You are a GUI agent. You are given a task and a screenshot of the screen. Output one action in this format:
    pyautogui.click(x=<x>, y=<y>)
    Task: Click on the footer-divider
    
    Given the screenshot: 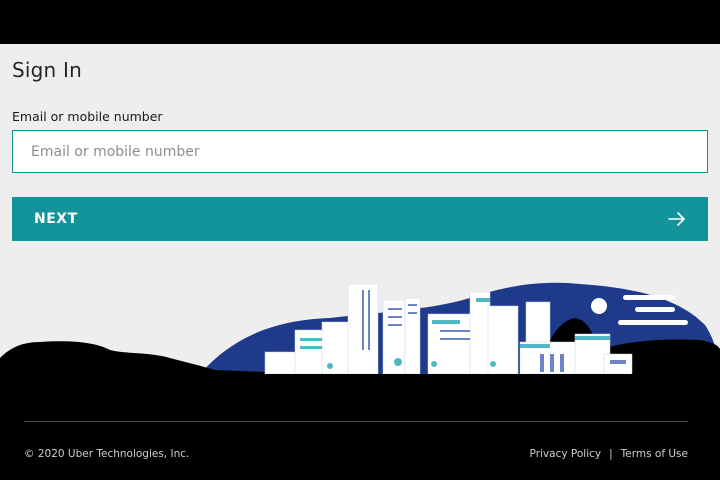 What is the action you would take?
    pyautogui.click(x=356, y=421)
    